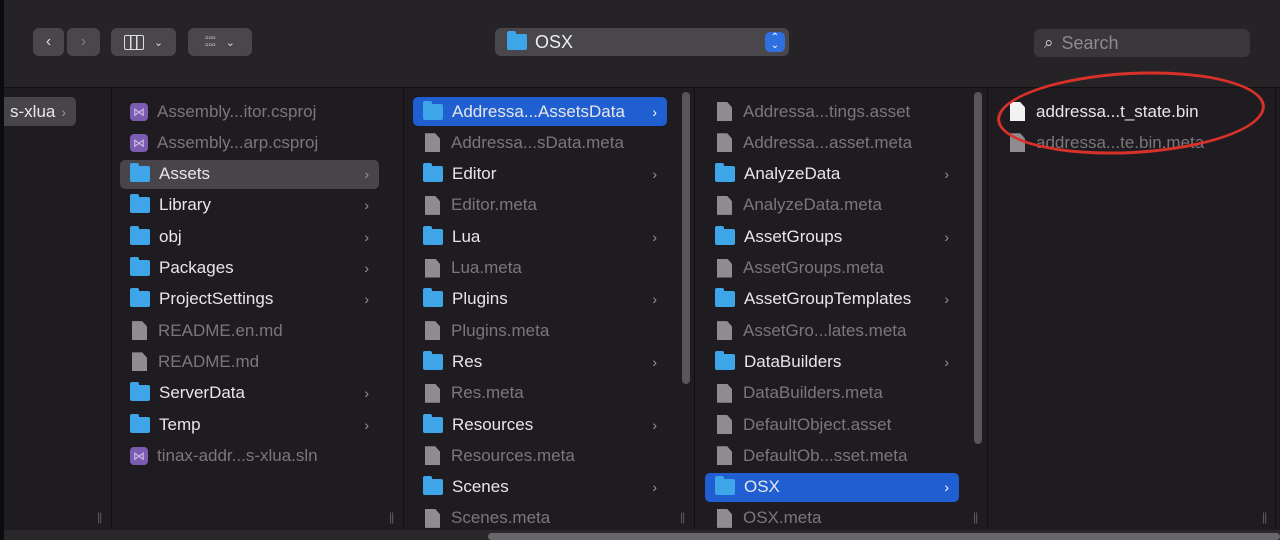 The image size is (1280, 540). I want to click on folder-item: ServerData ›, so click(249, 393).